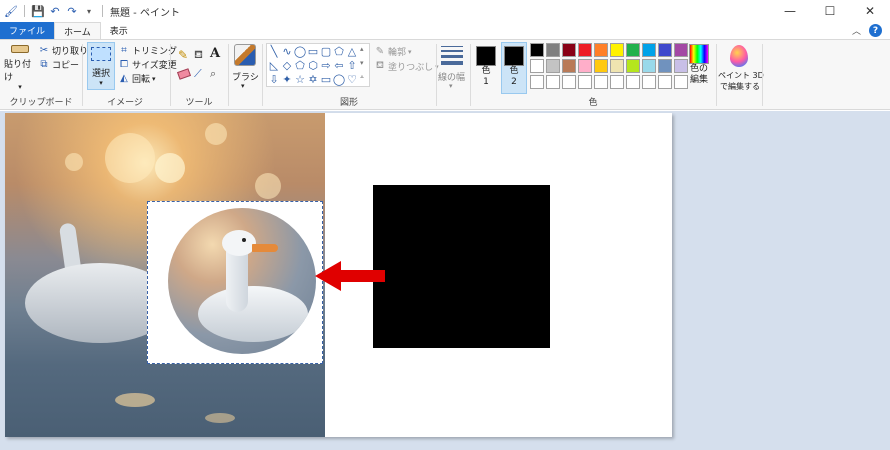 This screenshot has height=450, width=890. What do you see at coordinates (326, 51) in the screenshot?
I see `rounded-rectangle-shape-icon: ▢` at bounding box center [326, 51].